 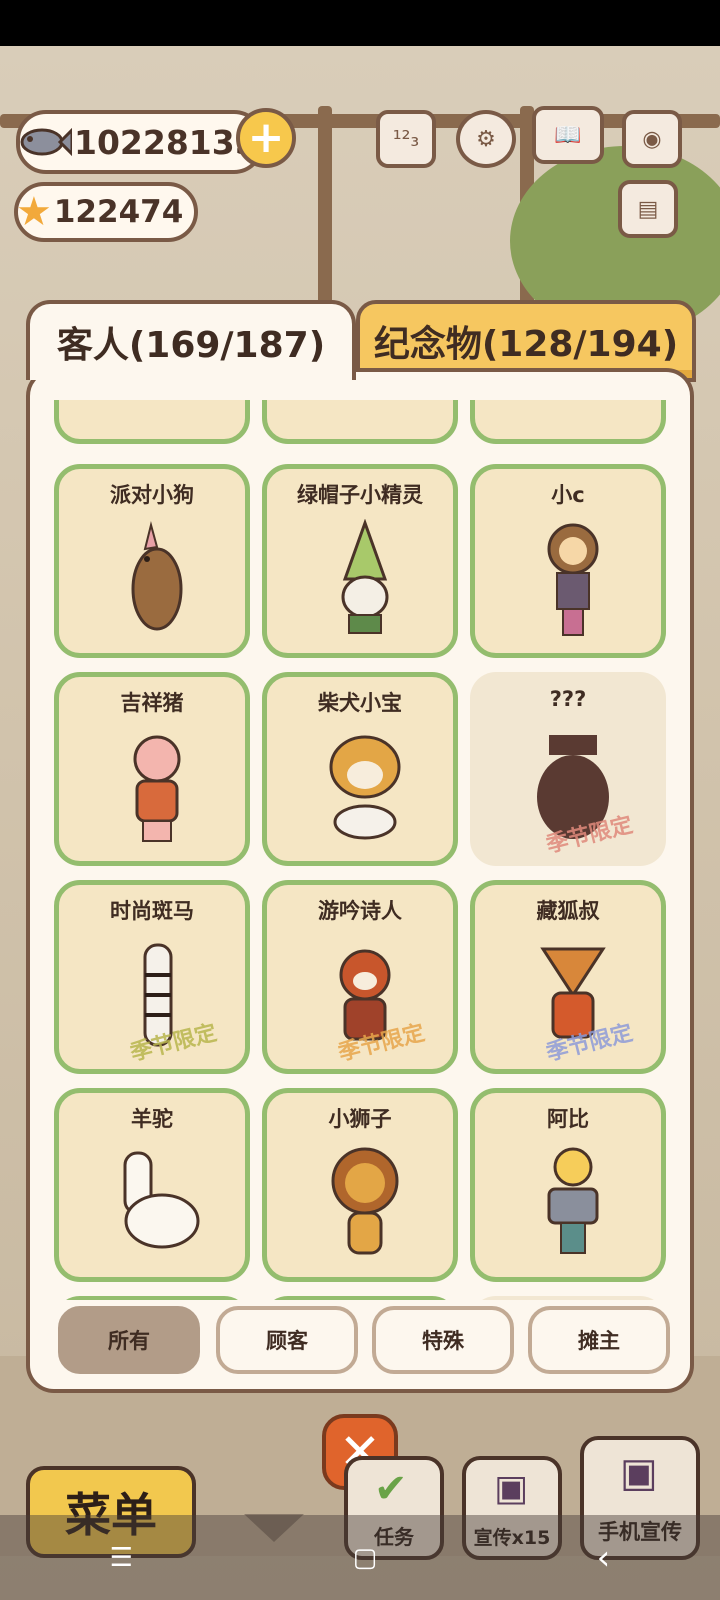 What do you see at coordinates (152, 911) in the screenshot?
I see `guest-name: 时尚斑马` at bounding box center [152, 911].